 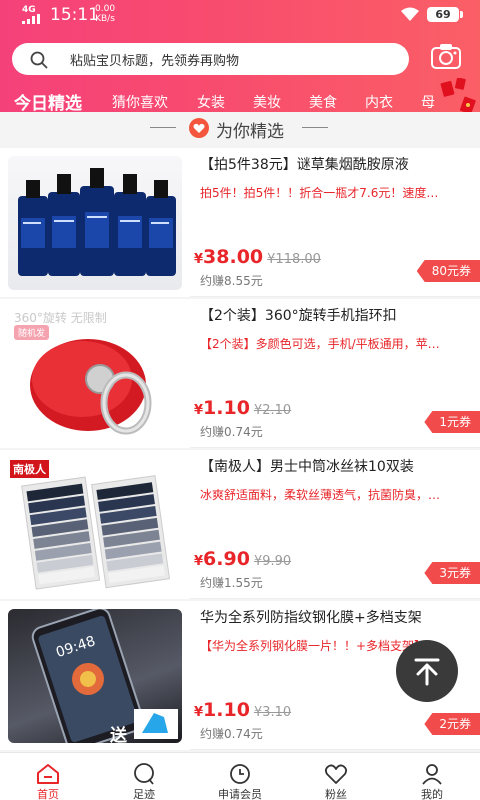 I want to click on search-bar: 粘贴宝贝标题，先领券再购物, so click(x=210, y=59).